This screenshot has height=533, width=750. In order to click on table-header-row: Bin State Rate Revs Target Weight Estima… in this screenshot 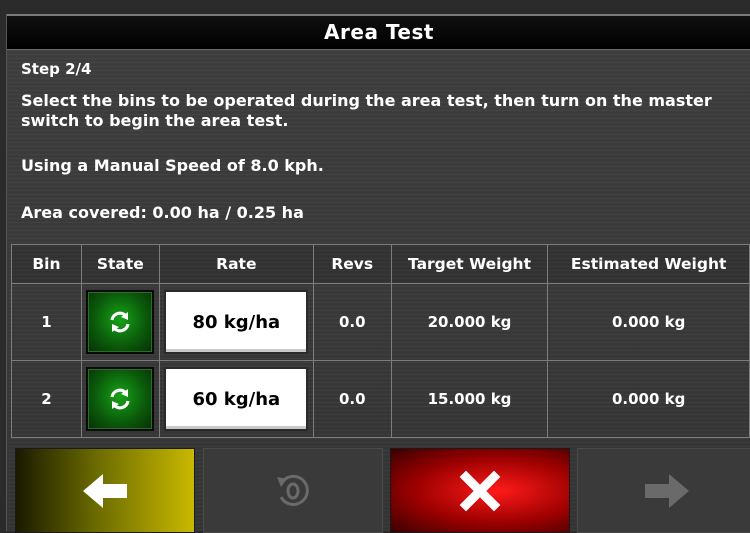, I will do `click(380, 264)`.